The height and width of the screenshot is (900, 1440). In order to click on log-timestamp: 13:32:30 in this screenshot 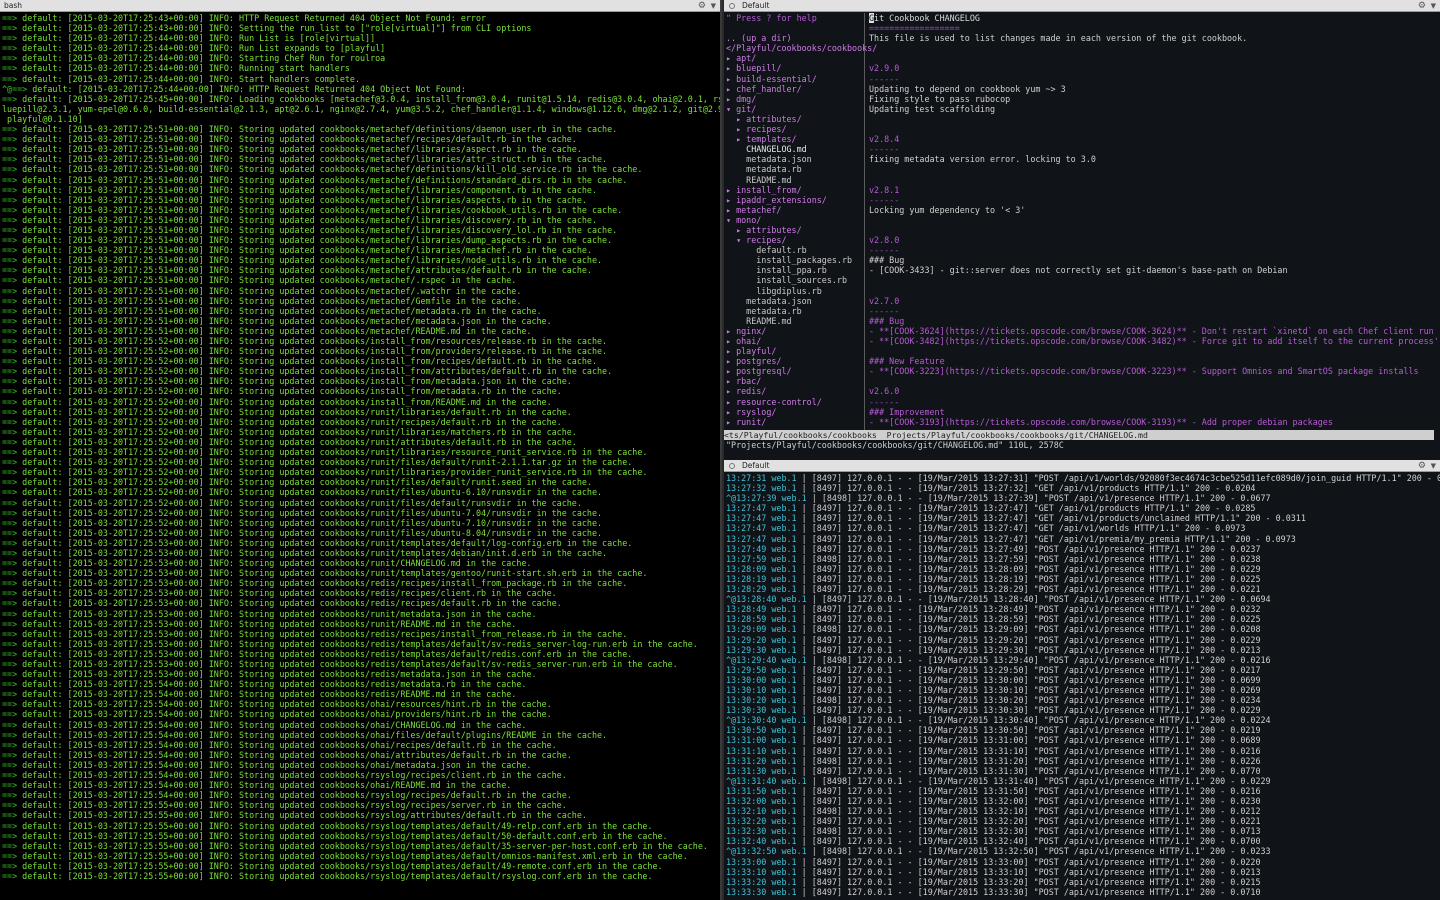, I will do `click(746, 831)`.